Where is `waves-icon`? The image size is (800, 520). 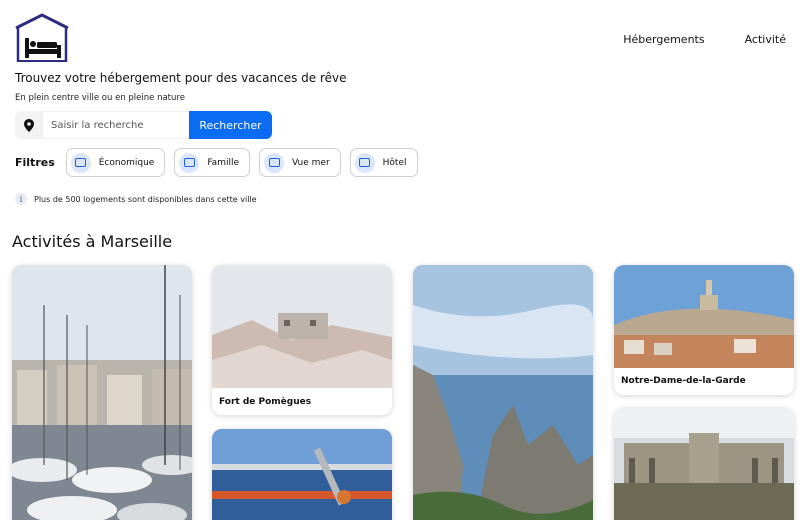
waves-icon is located at coordinates (274, 162).